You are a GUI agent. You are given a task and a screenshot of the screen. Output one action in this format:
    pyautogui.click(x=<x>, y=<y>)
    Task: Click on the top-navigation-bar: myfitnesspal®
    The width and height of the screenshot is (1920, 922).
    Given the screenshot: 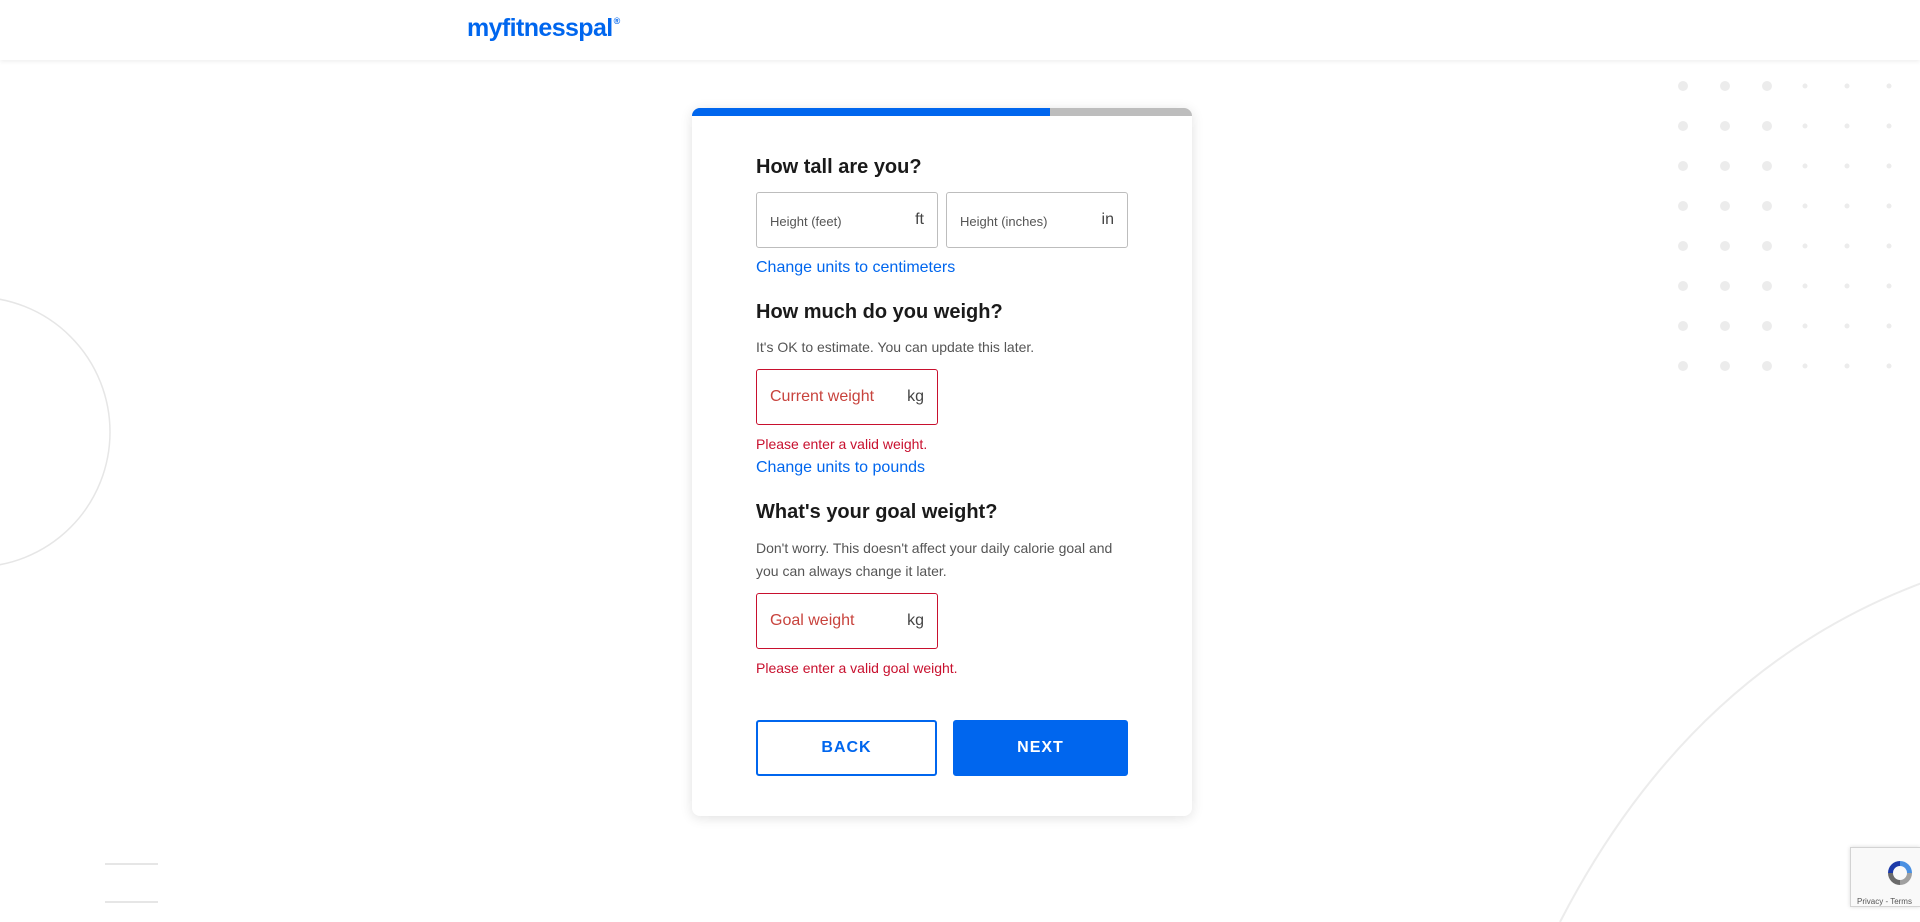 What is the action you would take?
    pyautogui.click(x=960, y=30)
    